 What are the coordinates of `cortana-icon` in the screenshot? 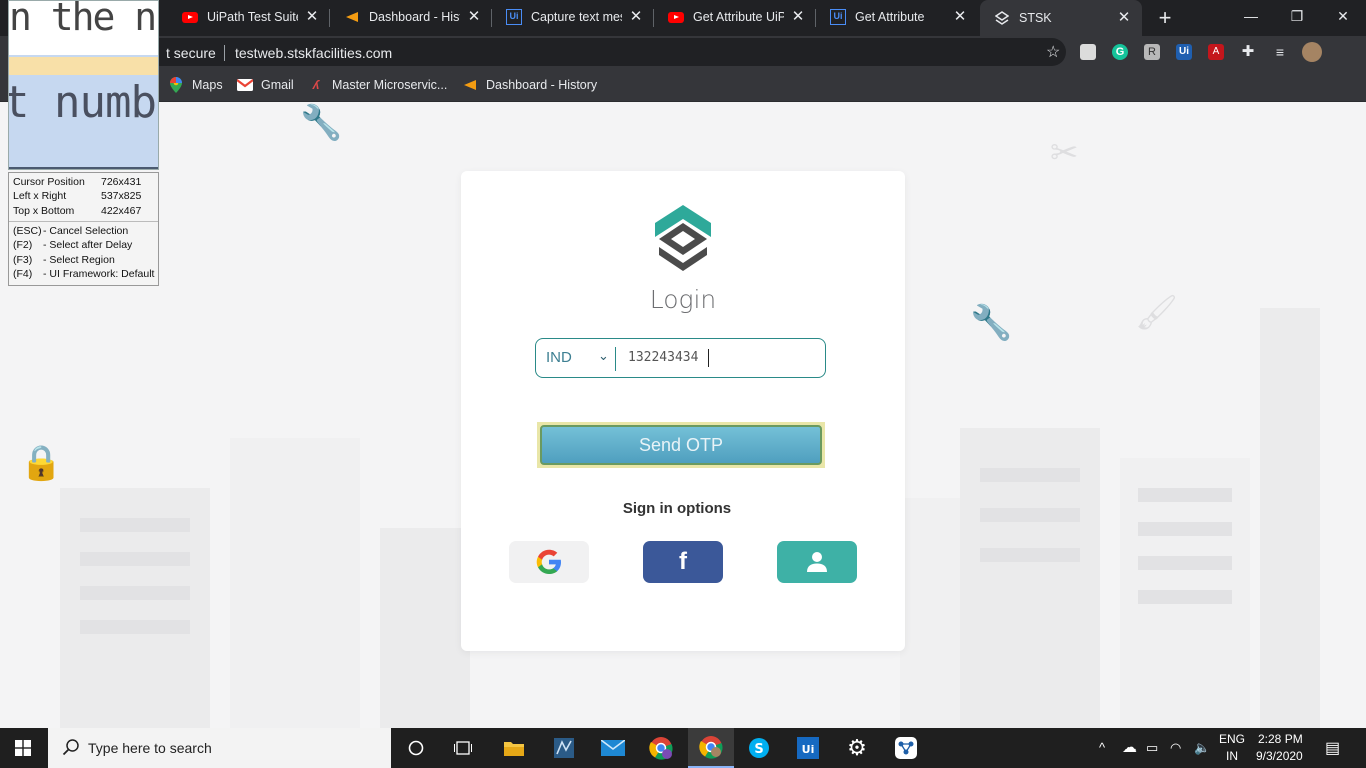 It's located at (416, 748).